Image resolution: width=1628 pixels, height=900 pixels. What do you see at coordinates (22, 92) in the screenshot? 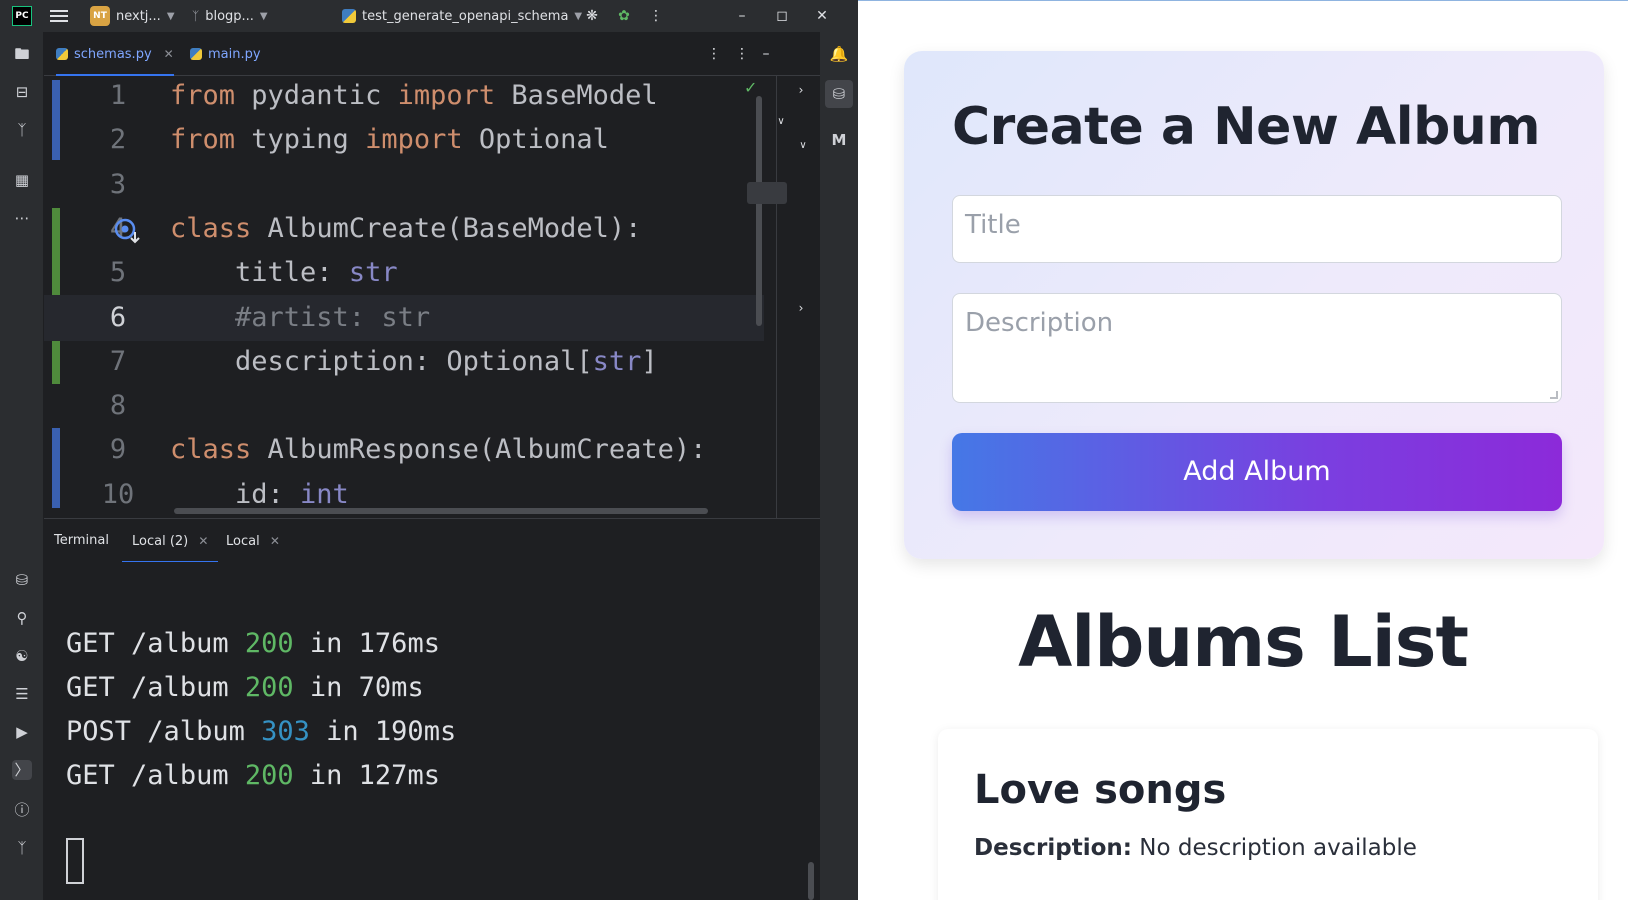
I see `commit-icon: ⊟` at bounding box center [22, 92].